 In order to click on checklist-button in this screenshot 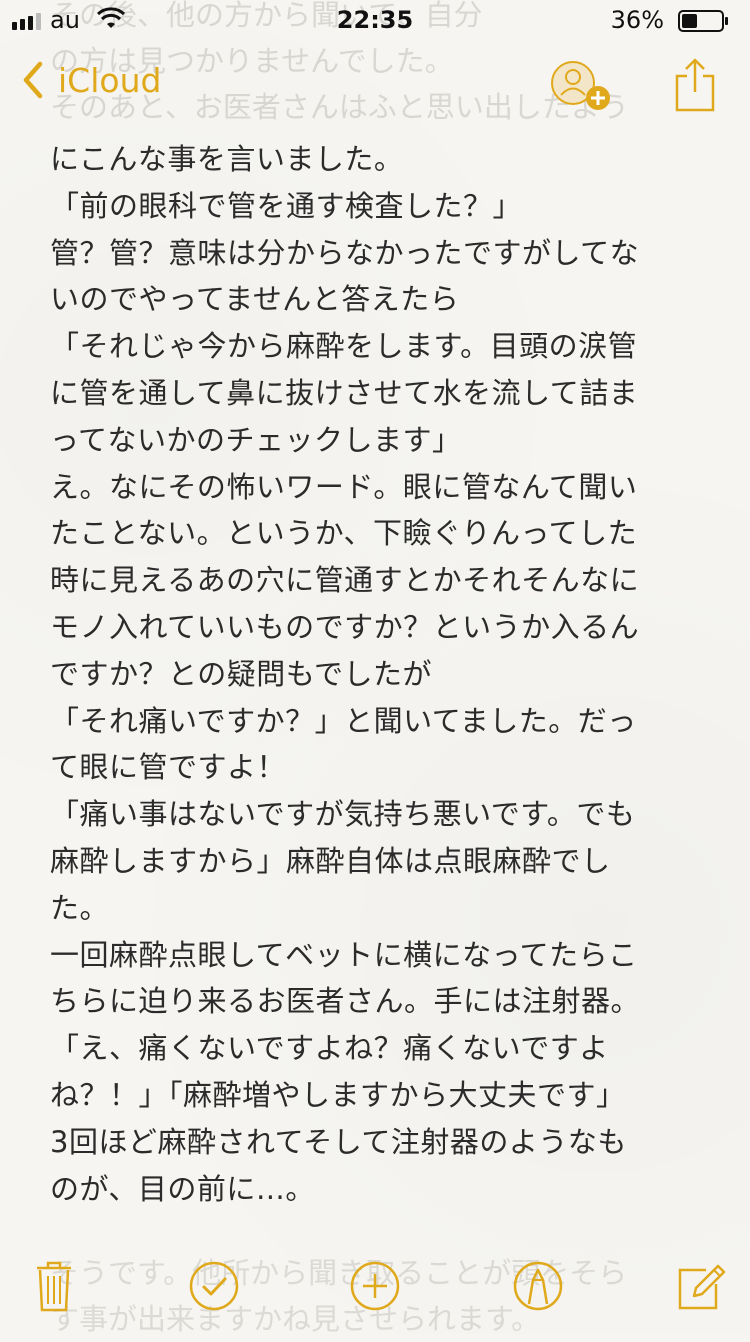, I will do `click(214, 1288)`.